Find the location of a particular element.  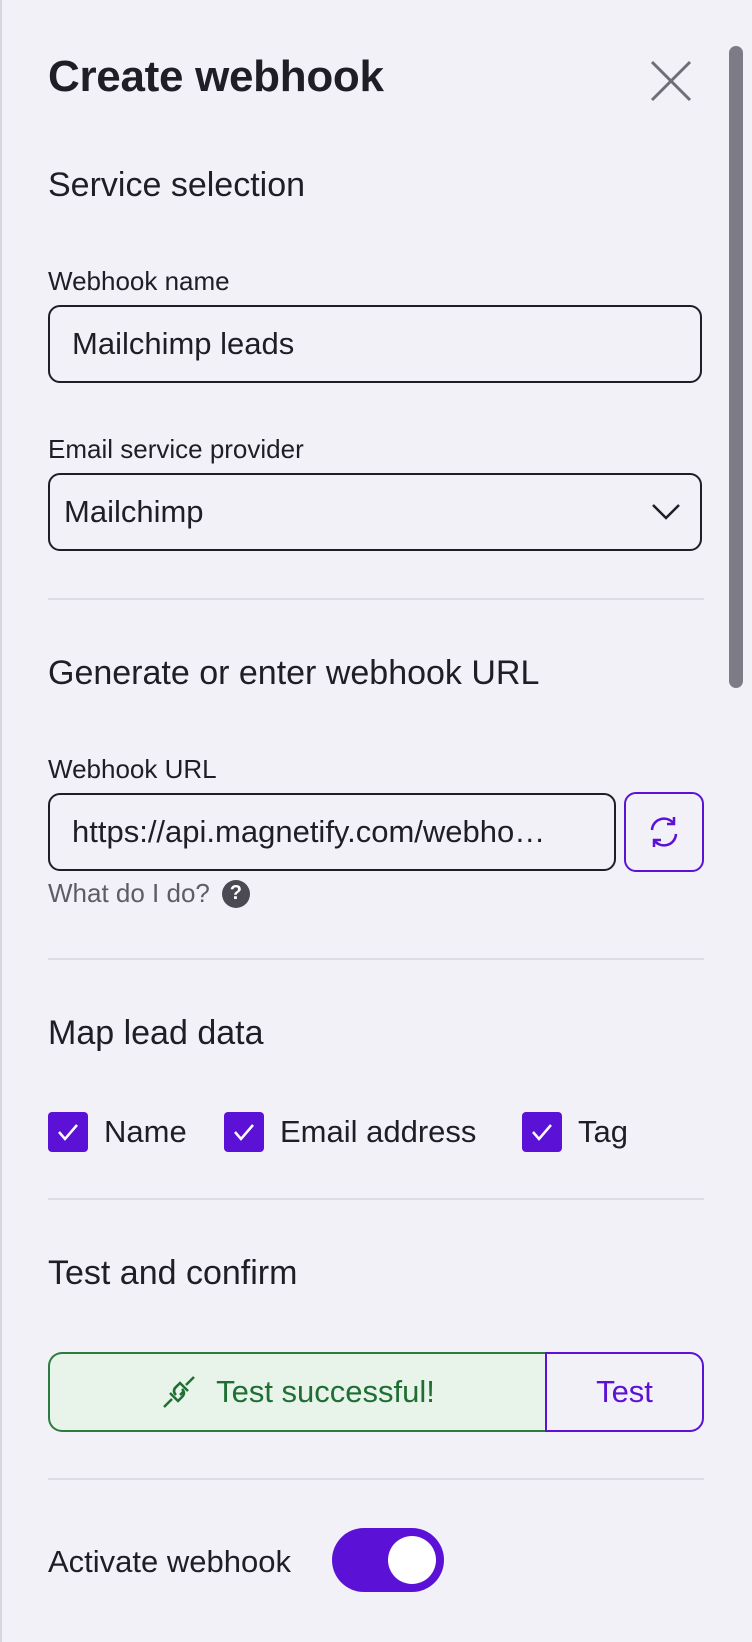

test-button: Test is located at coordinates (624, 1392).